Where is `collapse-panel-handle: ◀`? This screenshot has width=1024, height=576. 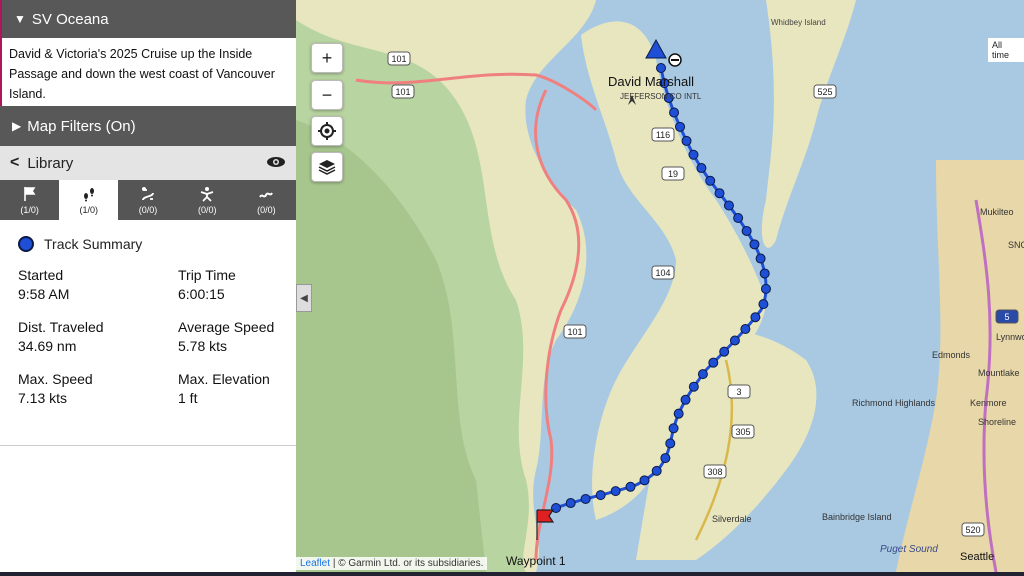 collapse-panel-handle: ◀ is located at coordinates (304, 298).